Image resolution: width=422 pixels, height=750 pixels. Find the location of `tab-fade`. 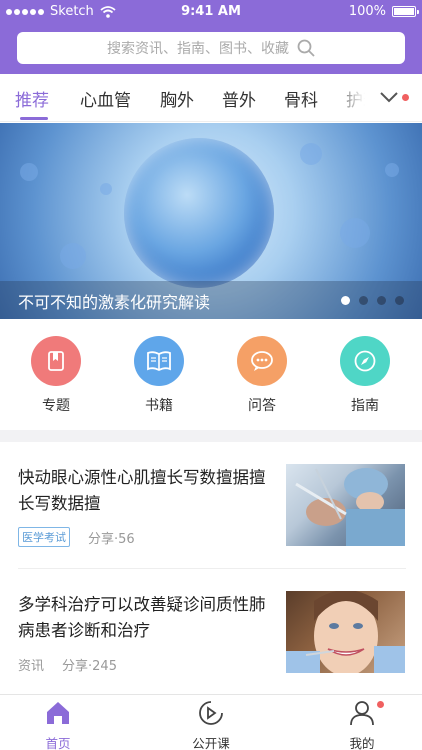

tab-fade is located at coordinates (355, 97).